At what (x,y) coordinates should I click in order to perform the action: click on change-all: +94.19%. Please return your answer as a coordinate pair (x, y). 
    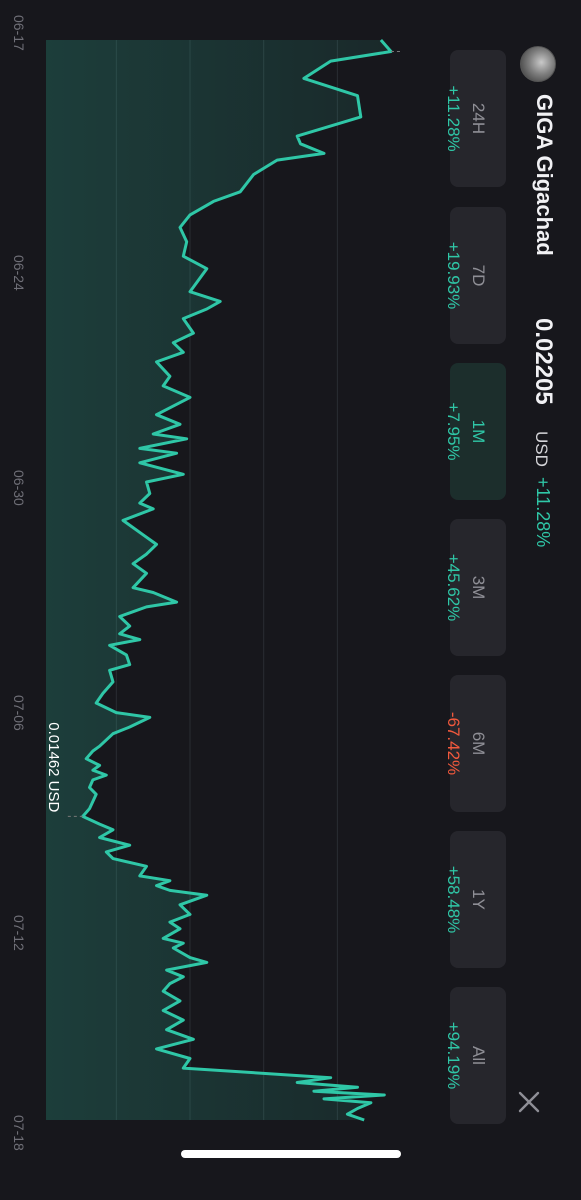
    Looking at the image, I should click on (453, 1055).